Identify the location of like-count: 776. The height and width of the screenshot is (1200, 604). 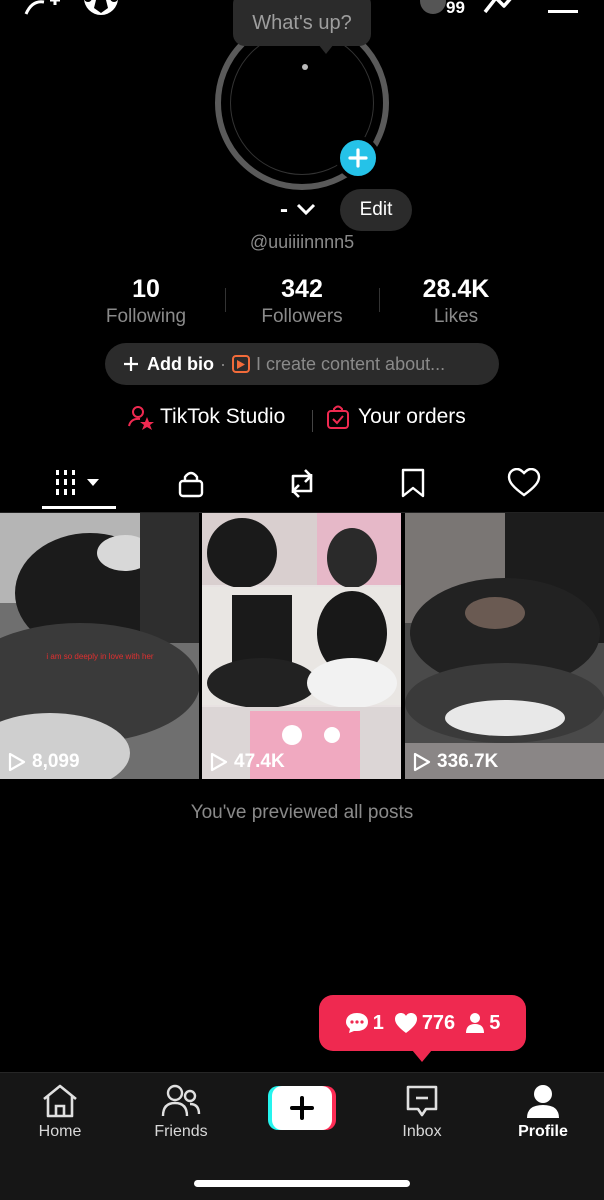
(438, 1022).